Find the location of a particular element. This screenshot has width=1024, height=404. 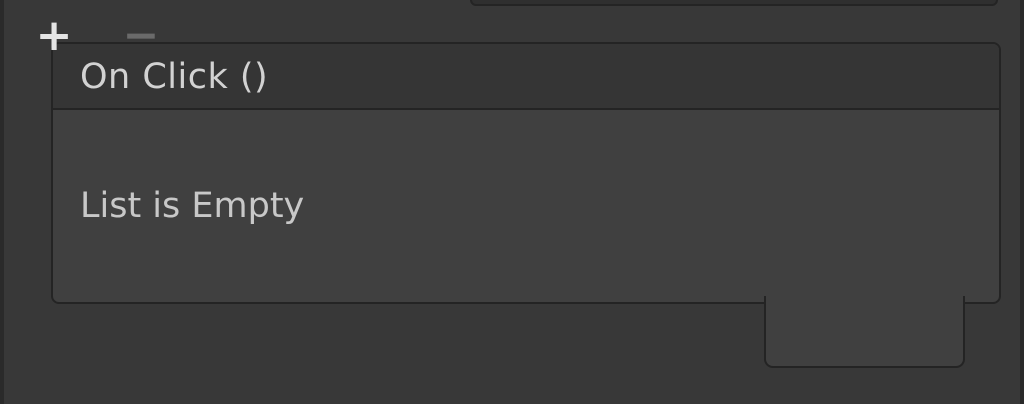

add-item-button: + is located at coordinates (54, 36).